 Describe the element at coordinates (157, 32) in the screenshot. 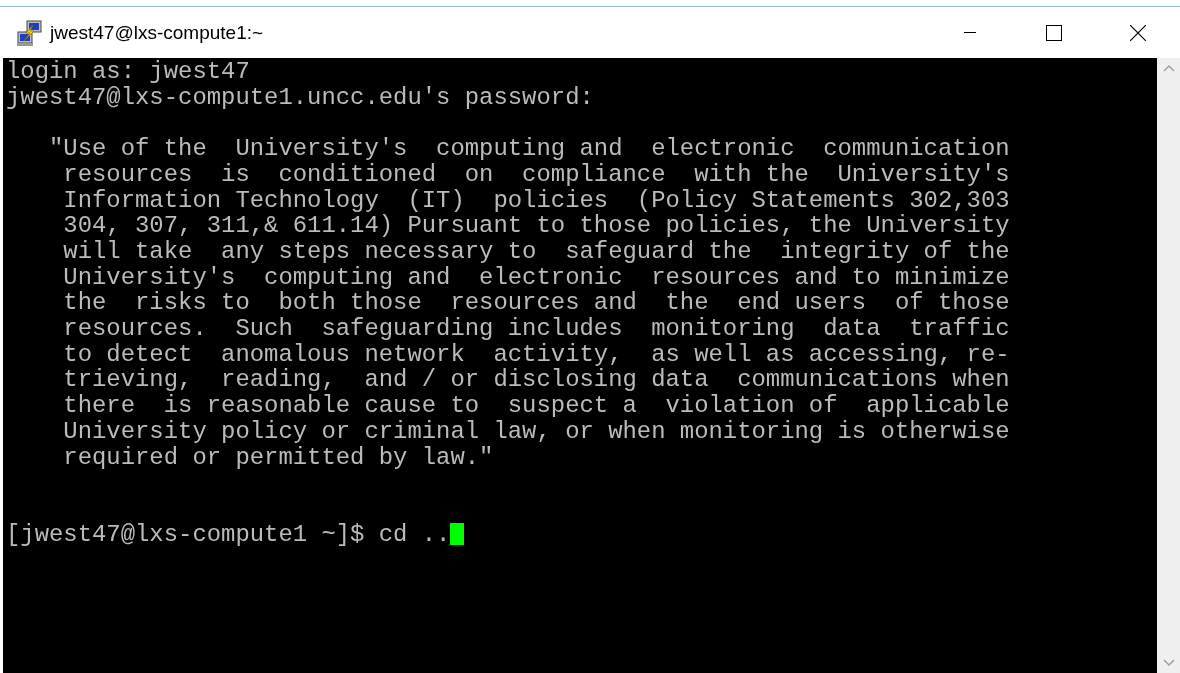

I see `window-title: jwest47@lxs-compute1:~` at that location.